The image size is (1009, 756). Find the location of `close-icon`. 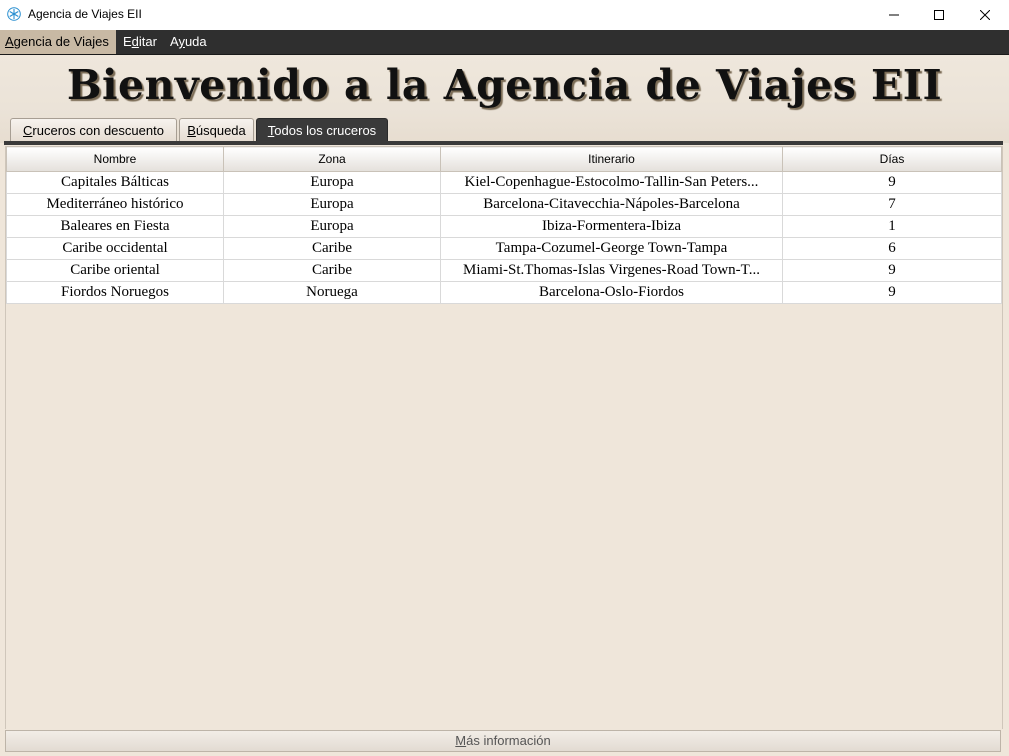

close-icon is located at coordinates (985, 15).